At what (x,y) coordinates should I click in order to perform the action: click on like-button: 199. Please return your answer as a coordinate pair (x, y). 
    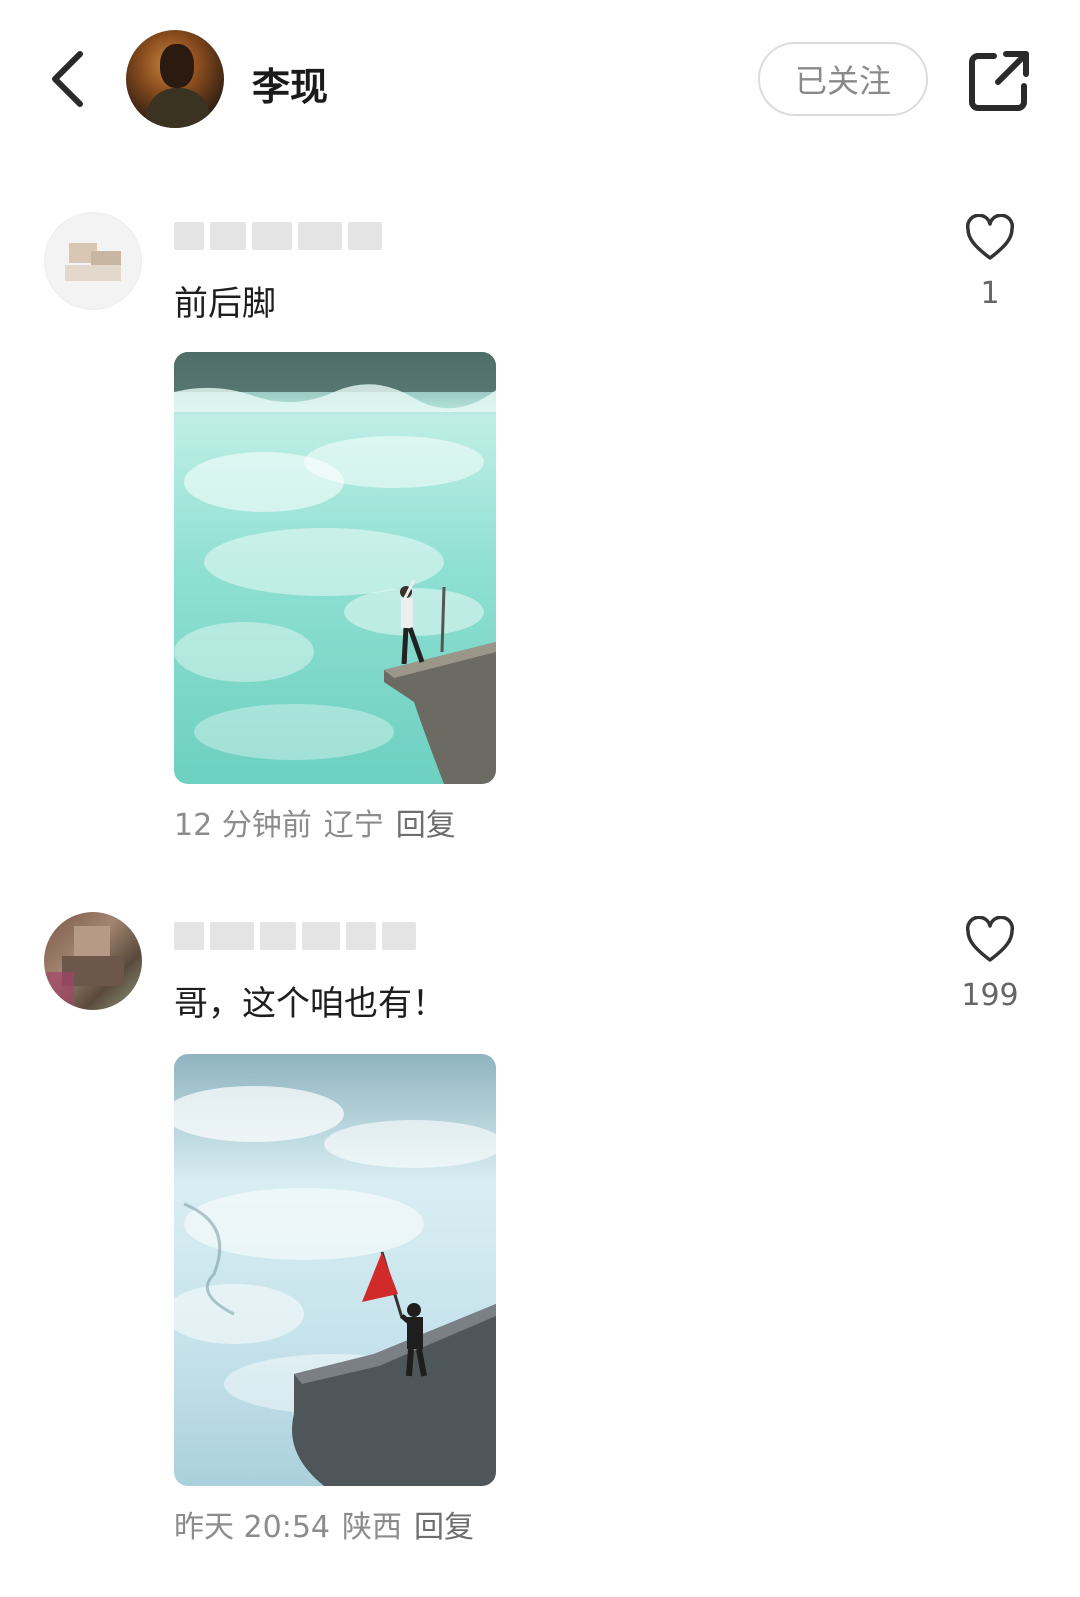
    Looking at the image, I should click on (990, 964).